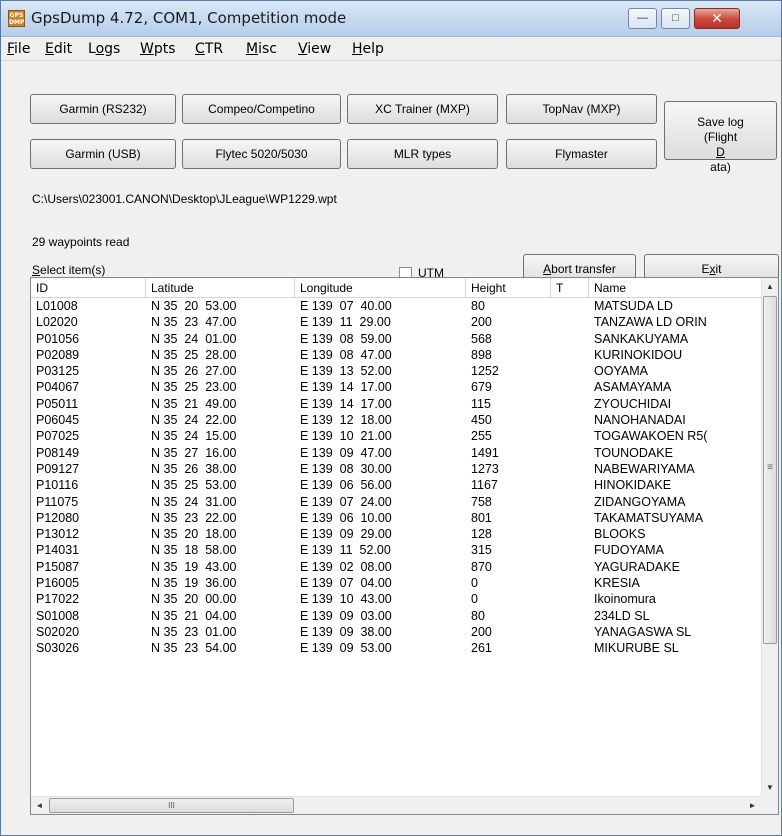 This screenshot has height=836, width=782. What do you see at coordinates (752, 805) in the screenshot?
I see `scroll-right-arrow-icon: ►` at bounding box center [752, 805].